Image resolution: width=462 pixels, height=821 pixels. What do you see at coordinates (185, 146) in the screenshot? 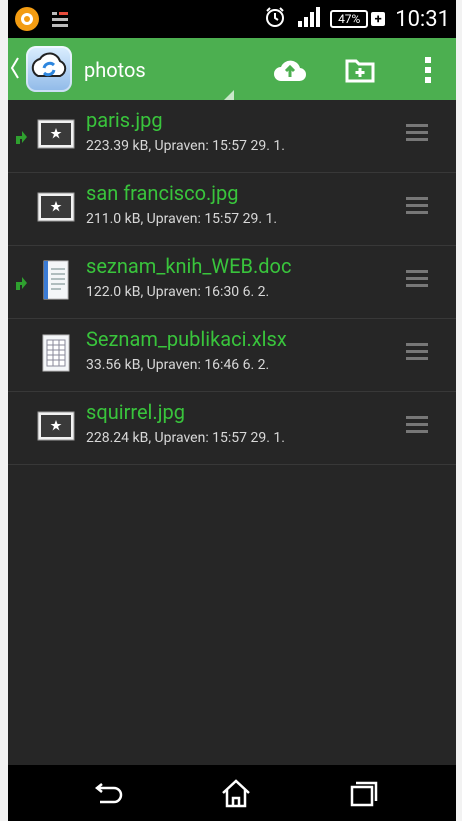
I see `file-meta: 223.39 kB, Upraven: 15:57 29. 1.` at bounding box center [185, 146].